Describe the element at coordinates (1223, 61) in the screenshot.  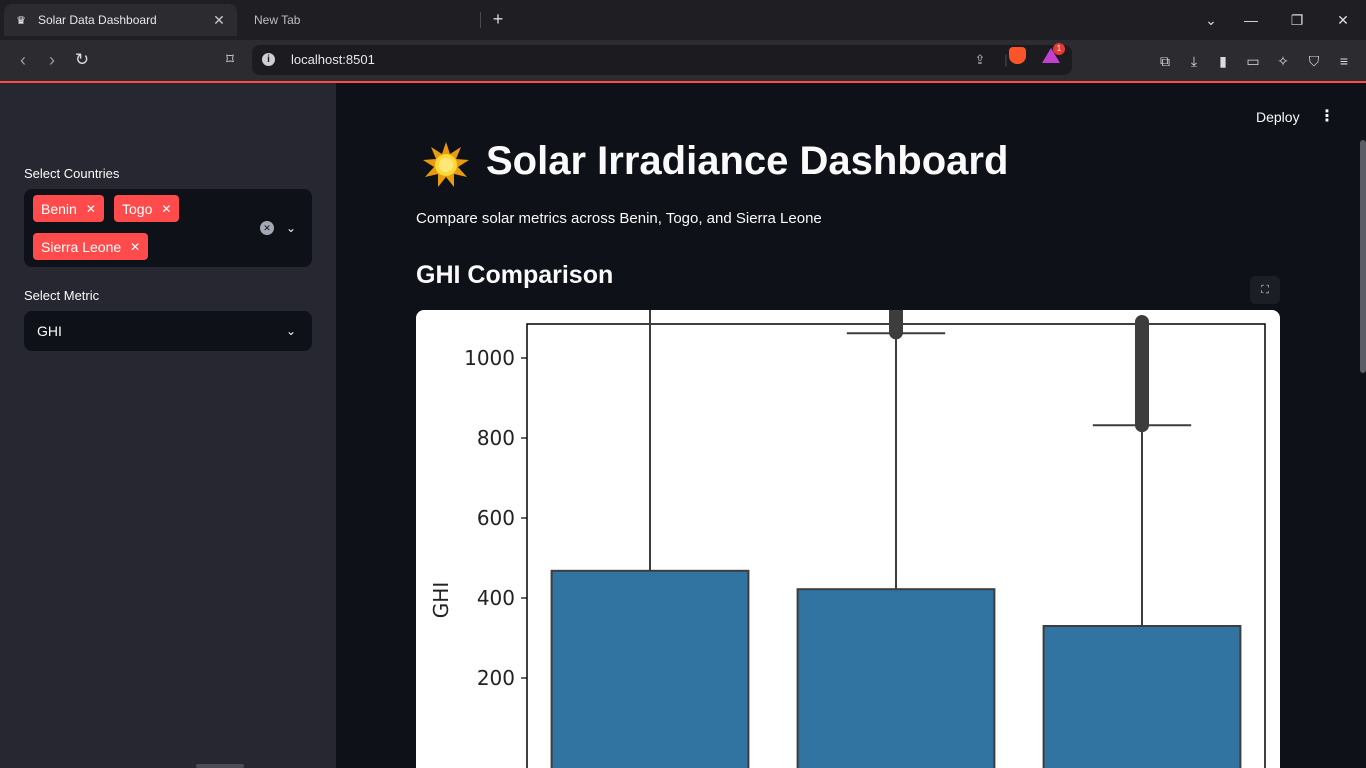
I see `sidebar-toggle-icon: ▮` at that location.